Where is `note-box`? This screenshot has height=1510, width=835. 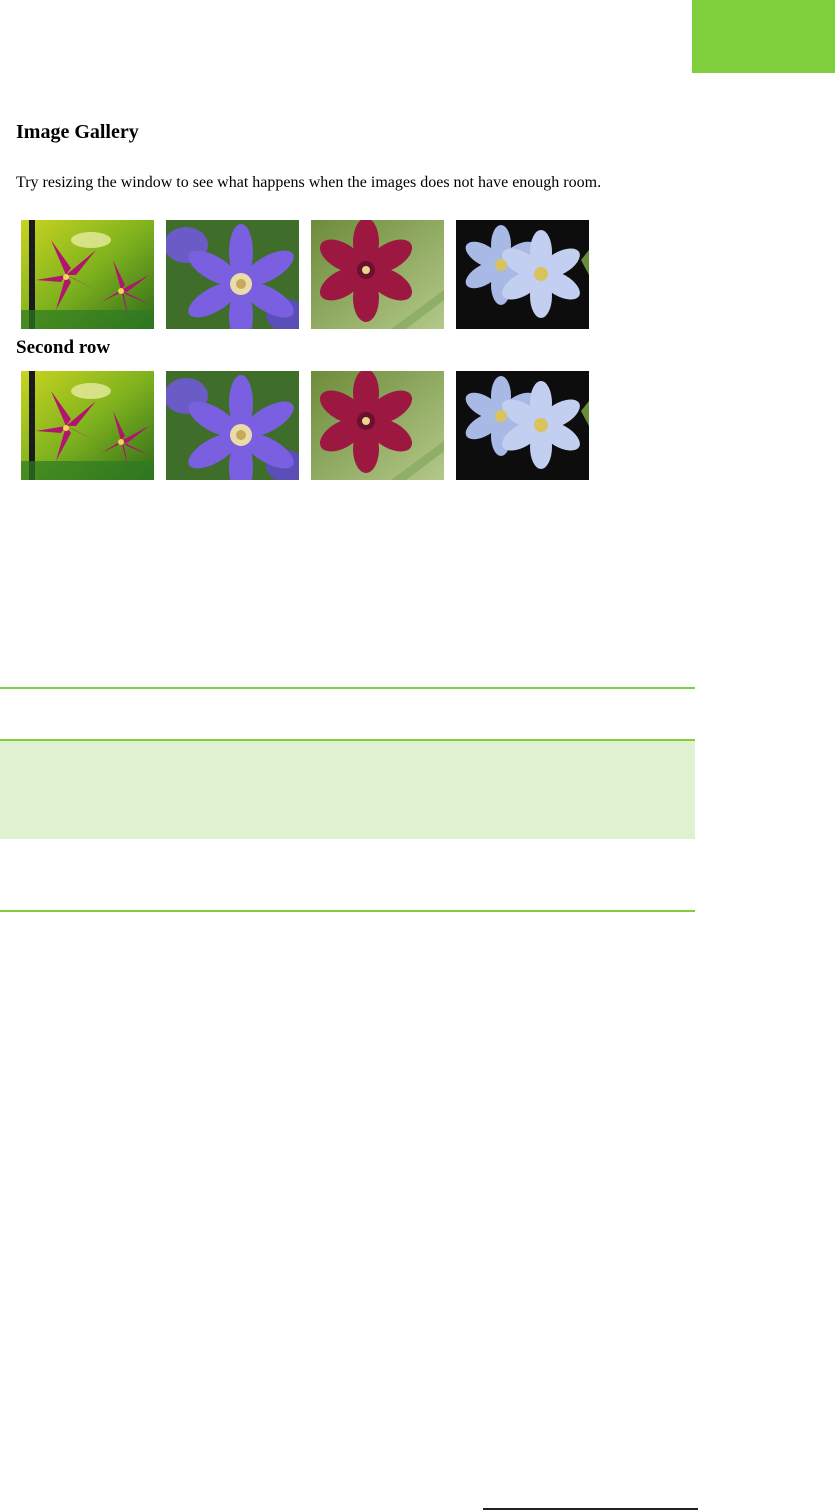
note-box is located at coordinates (347, 789).